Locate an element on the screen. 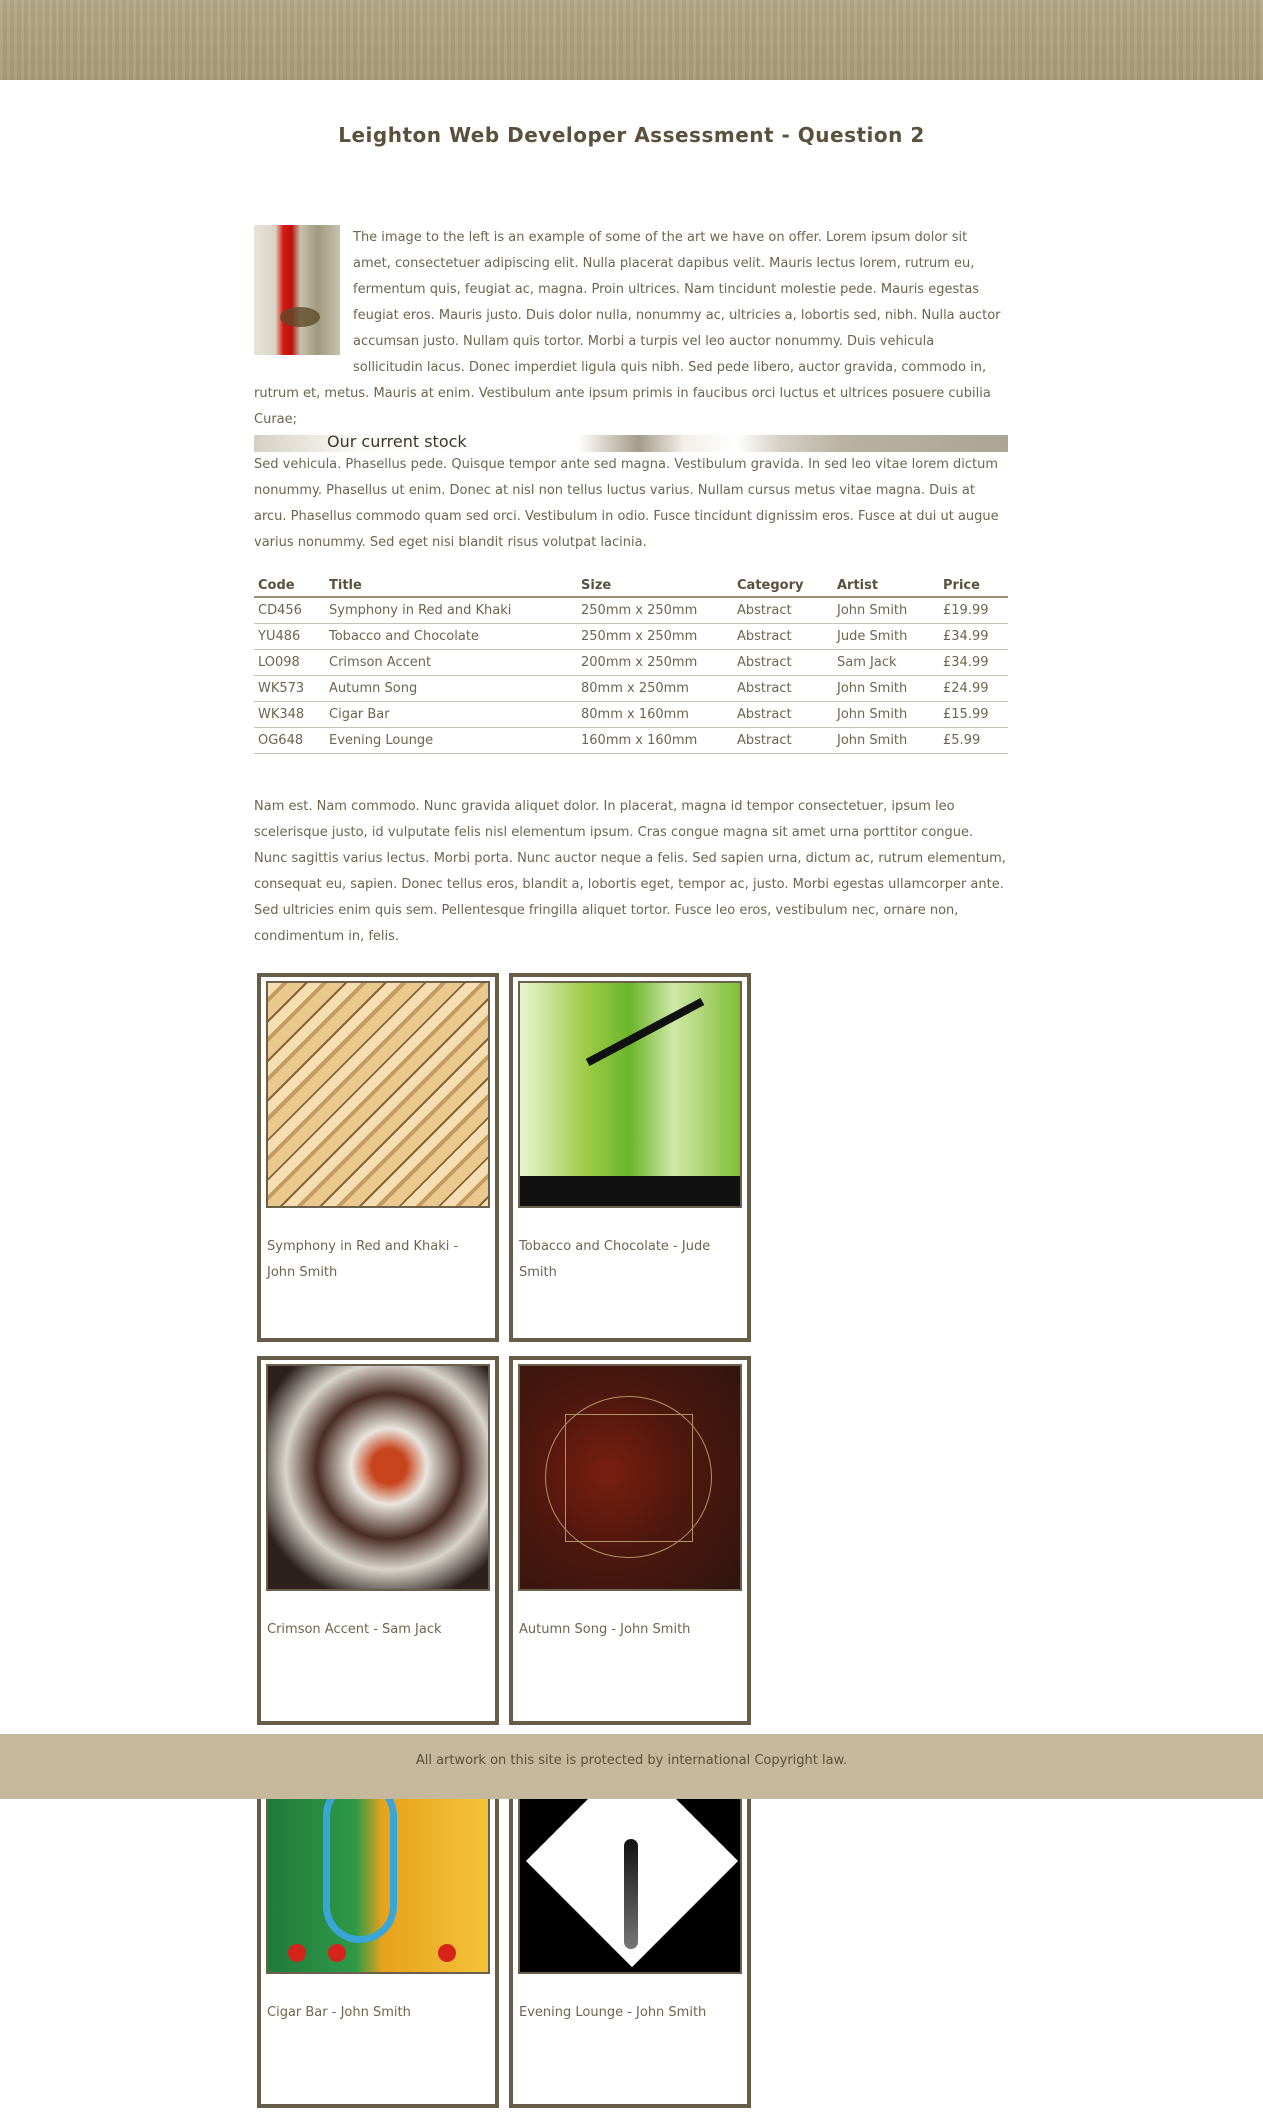 This screenshot has height=2122, width=1263. column-header-size: Size is located at coordinates (655, 585).